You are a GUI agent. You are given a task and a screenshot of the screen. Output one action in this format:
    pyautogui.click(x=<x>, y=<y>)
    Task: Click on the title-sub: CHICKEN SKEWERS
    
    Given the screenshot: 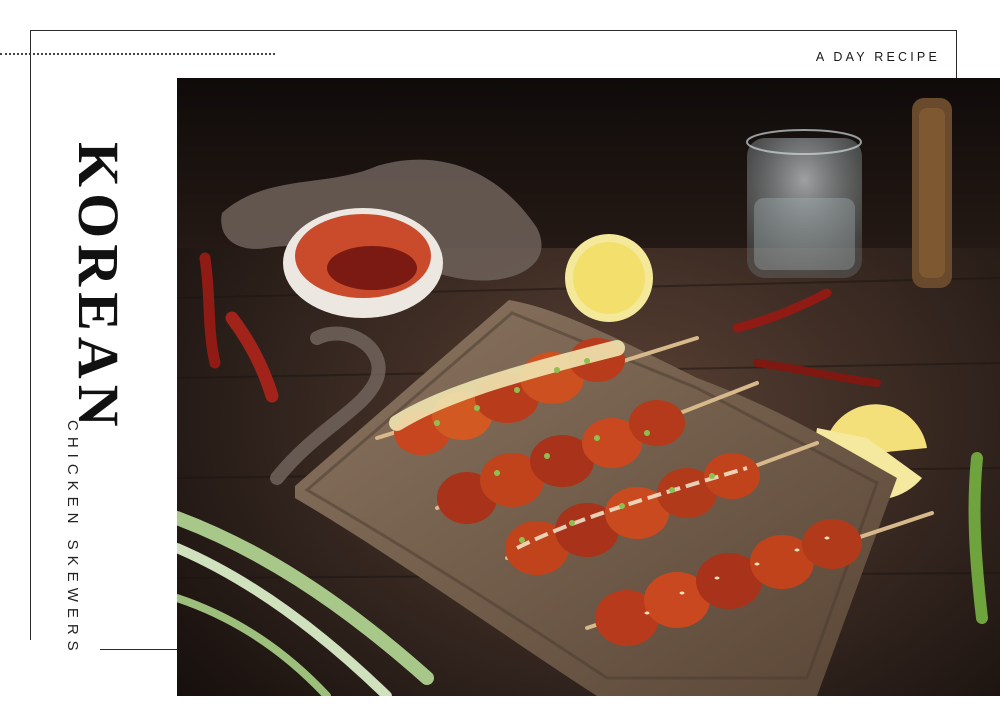 What is the action you would take?
    pyautogui.click(x=72, y=538)
    